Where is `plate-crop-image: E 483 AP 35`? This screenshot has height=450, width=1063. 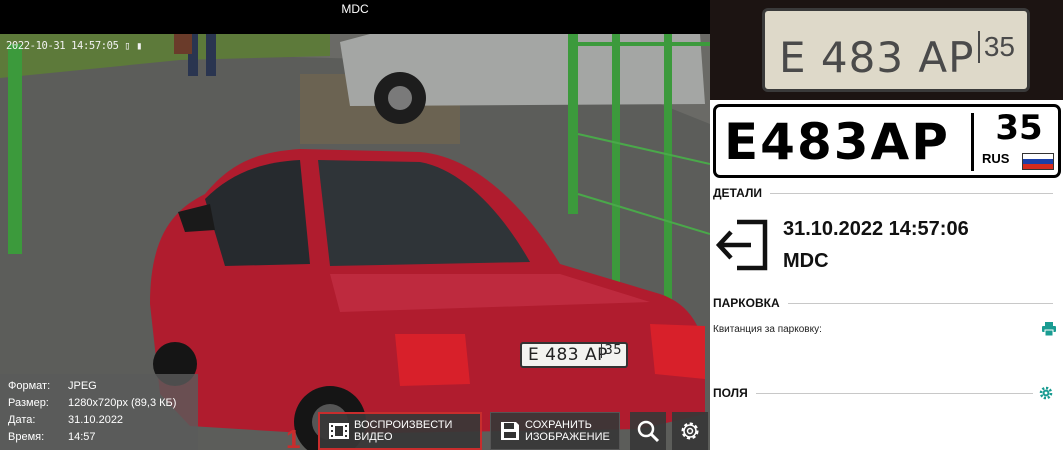 plate-crop-image: E 483 AP 35 is located at coordinates (886, 50).